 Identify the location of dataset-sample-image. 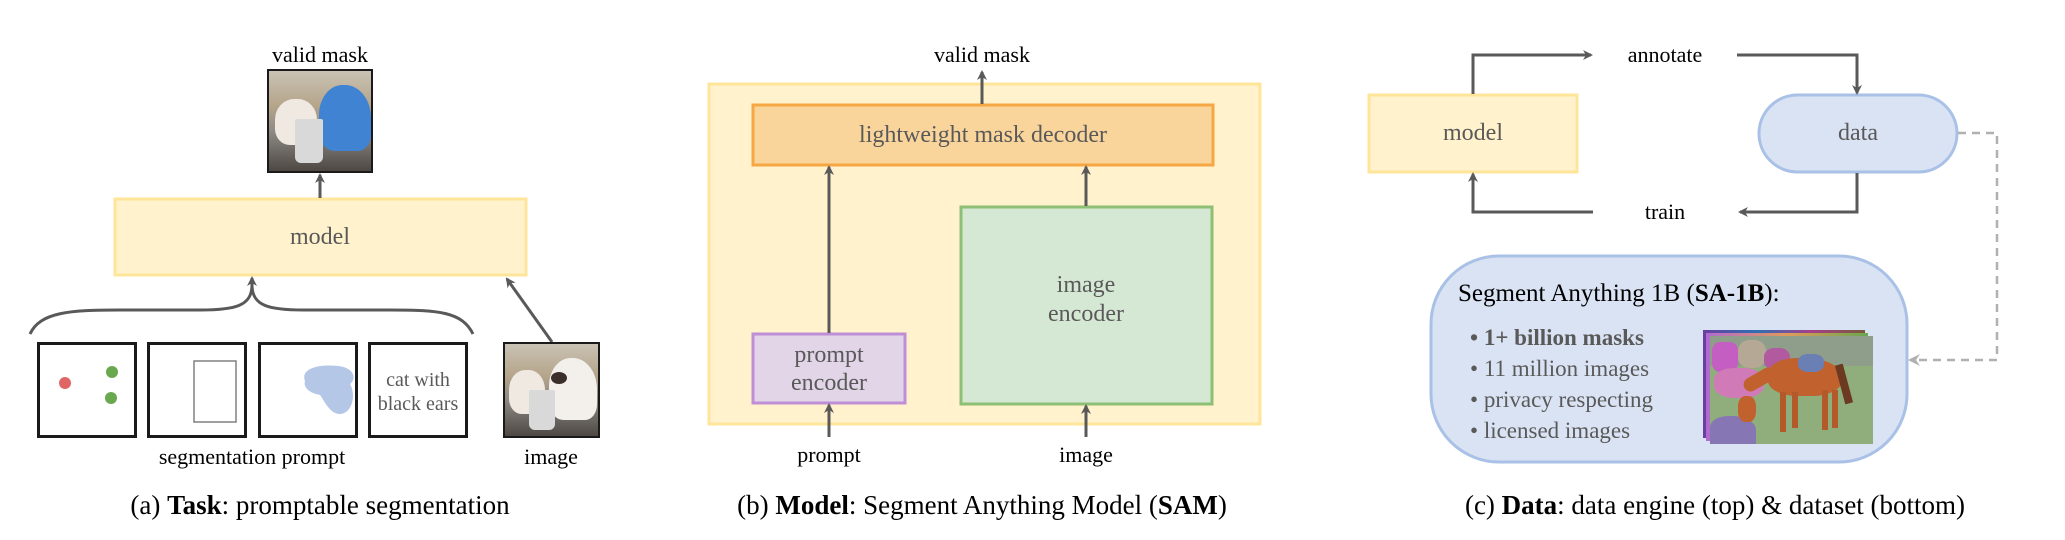
(1791, 390).